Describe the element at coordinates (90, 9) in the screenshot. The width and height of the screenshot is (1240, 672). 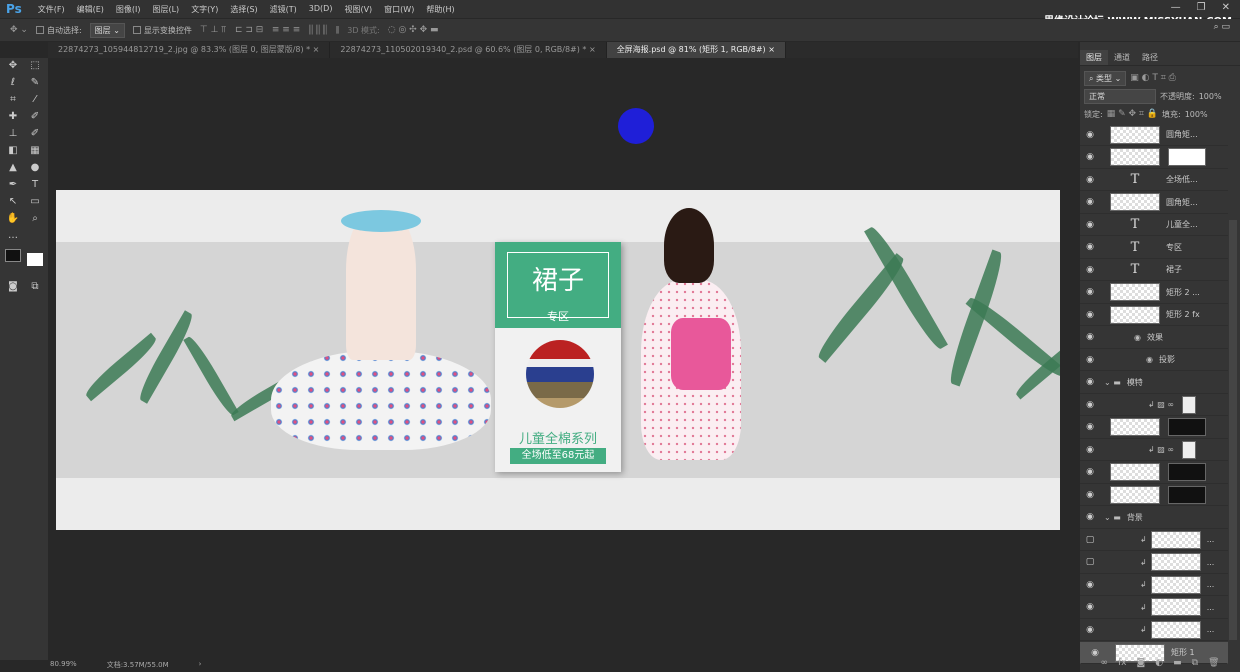
I see `menu-item: 编辑(E)` at that location.